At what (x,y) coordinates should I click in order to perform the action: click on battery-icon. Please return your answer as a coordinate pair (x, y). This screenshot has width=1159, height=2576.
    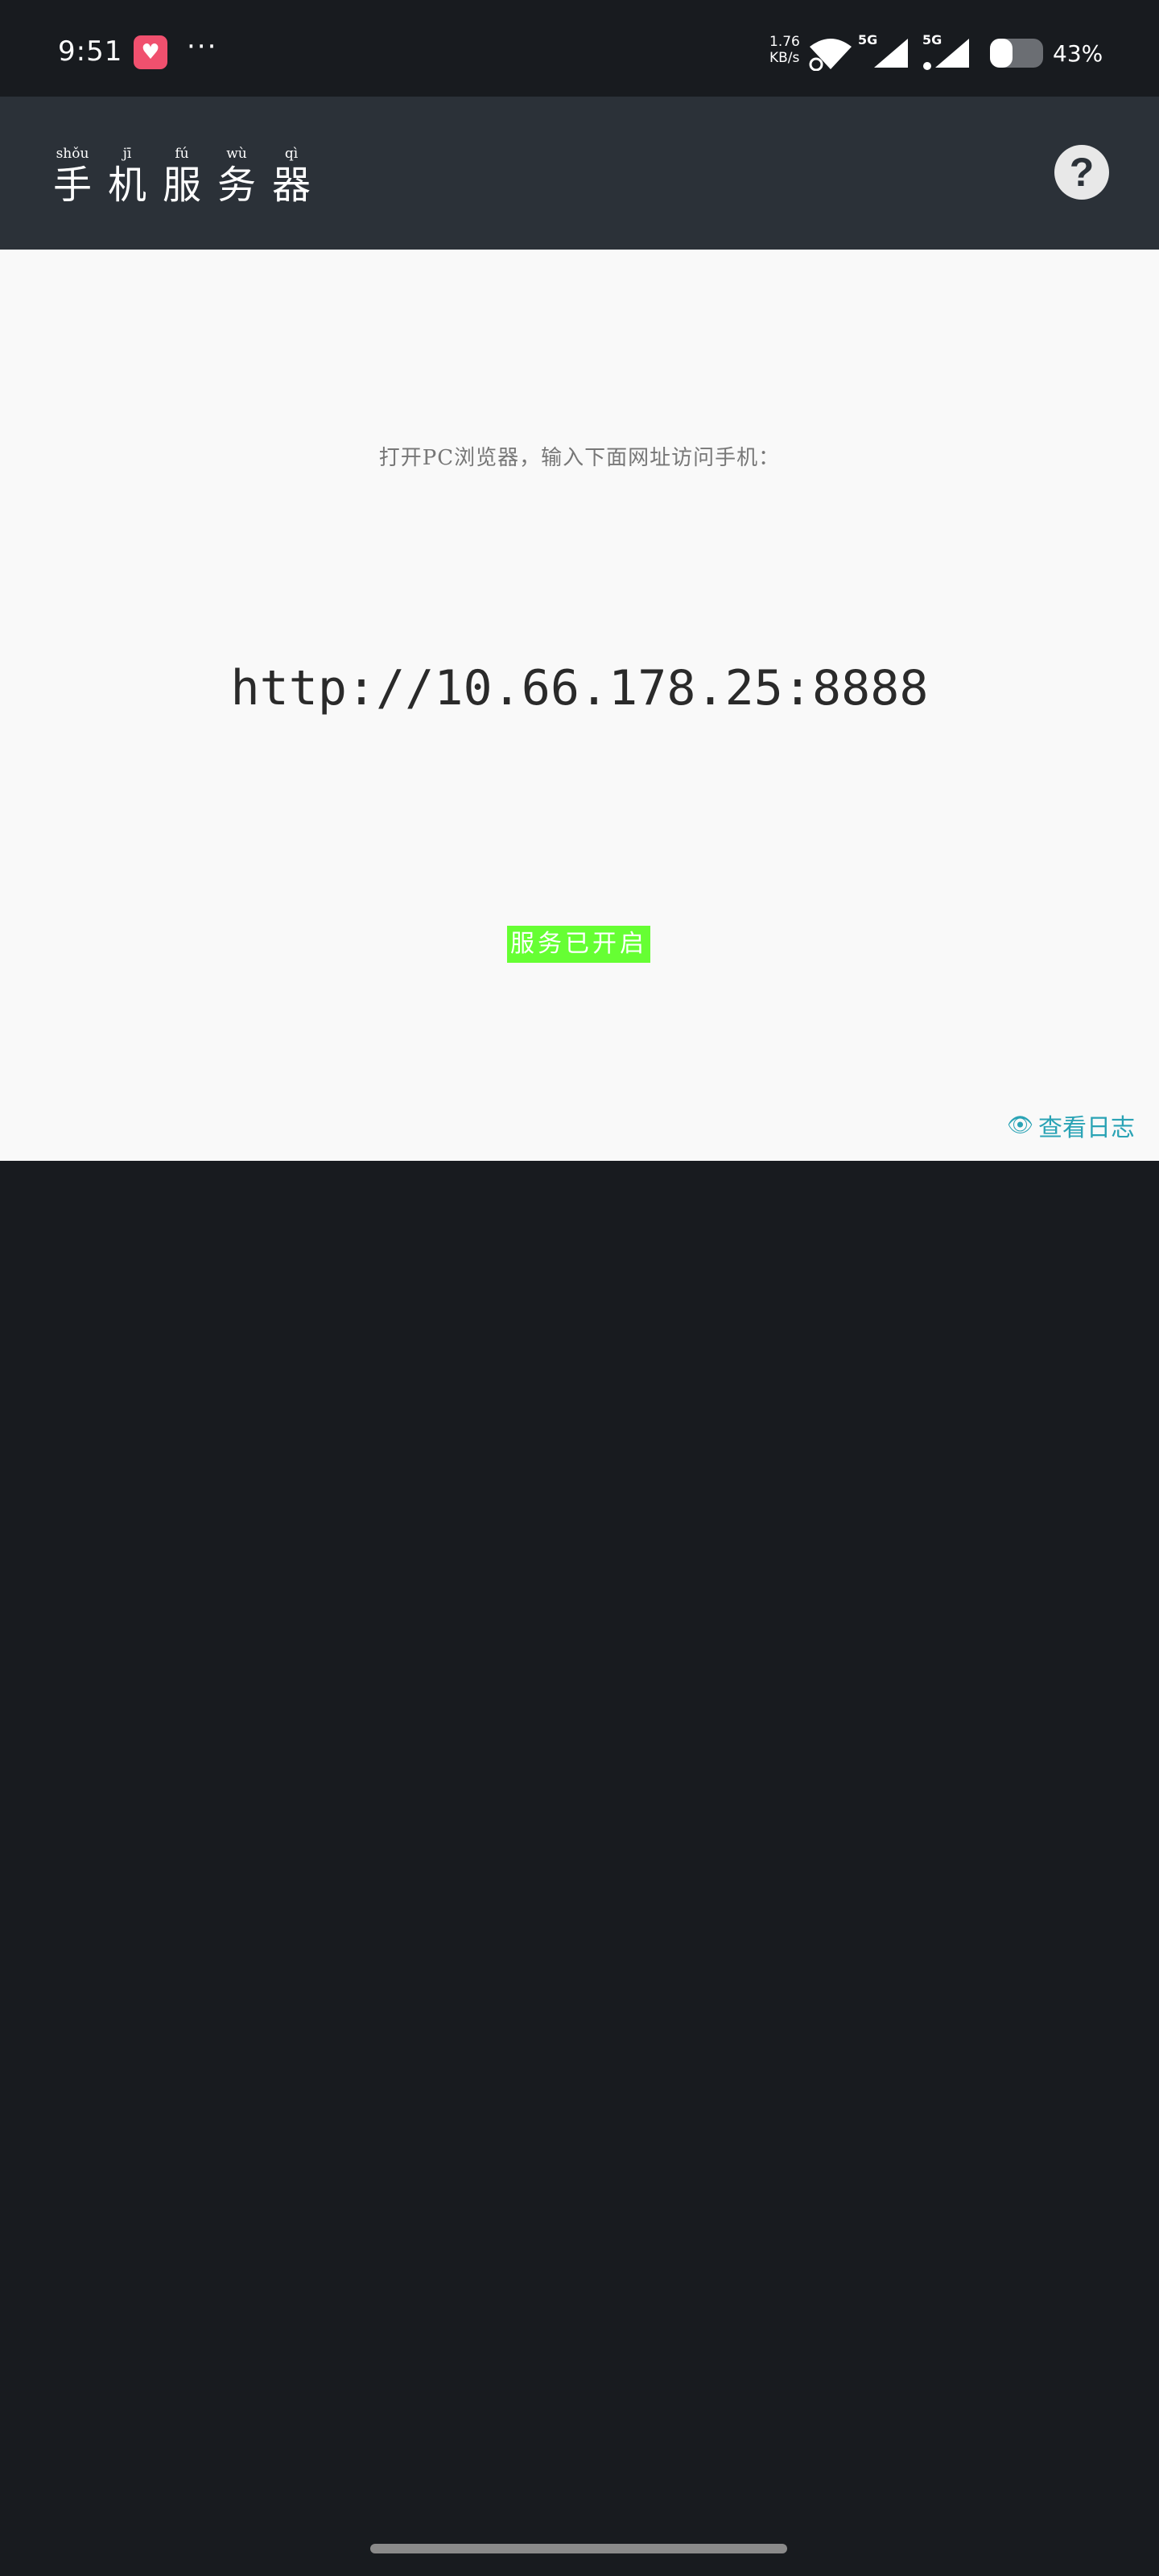
    Looking at the image, I should click on (1016, 53).